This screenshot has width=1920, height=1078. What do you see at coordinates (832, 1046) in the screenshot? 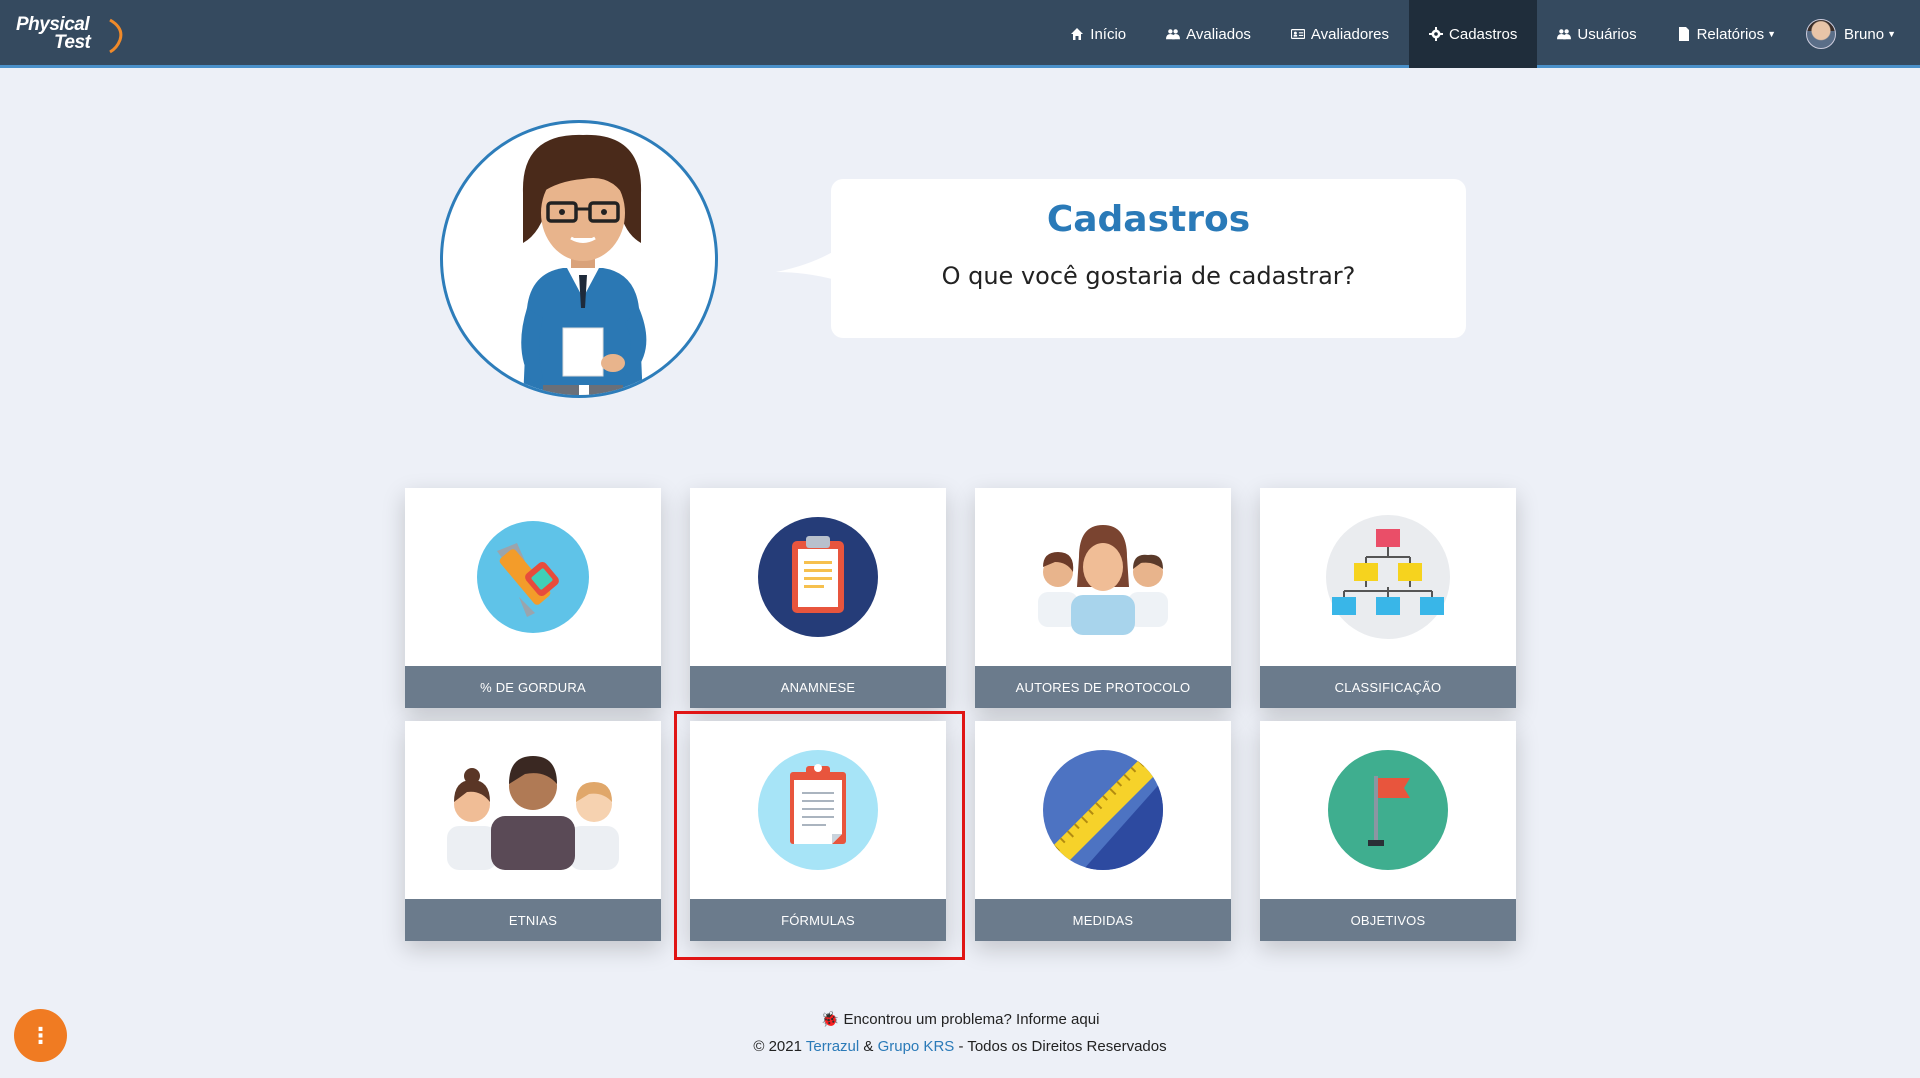
I see `terrazul-link: Terrazul` at bounding box center [832, 1046].